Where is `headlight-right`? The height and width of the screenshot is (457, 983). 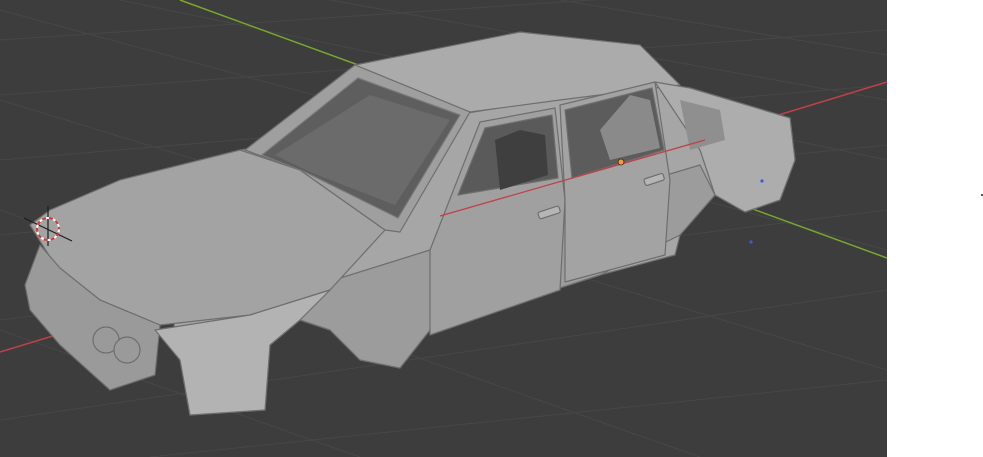 headlight-right is located at coordinates (127, 350).